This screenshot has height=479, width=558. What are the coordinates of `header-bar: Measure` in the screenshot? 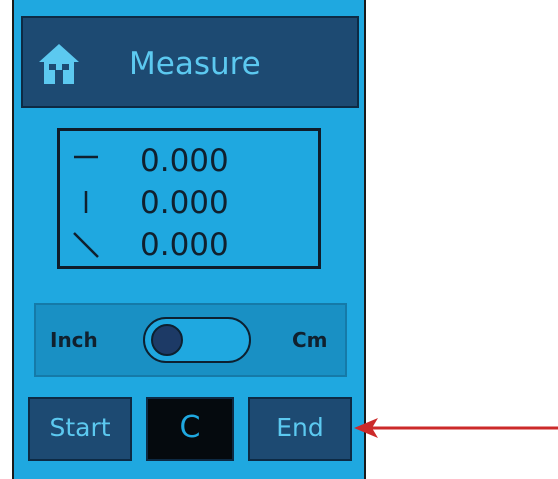 It's located at (190, 62).